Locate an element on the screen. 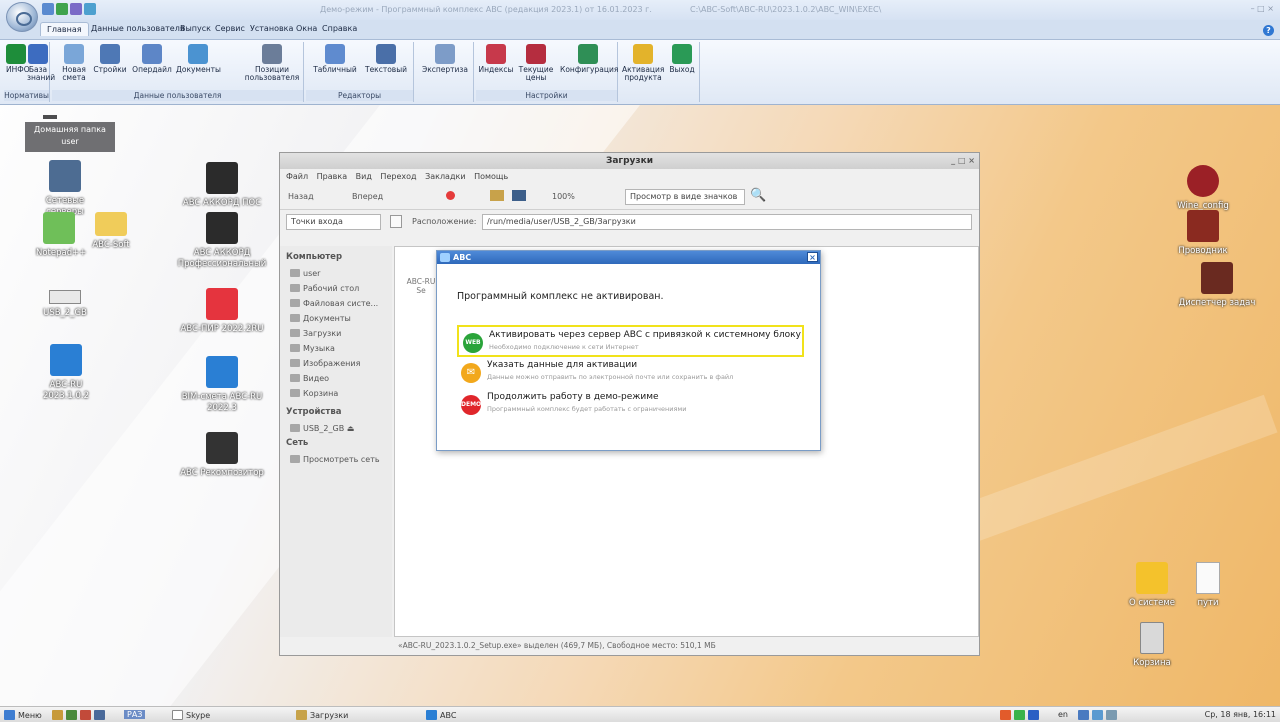 This screenshot has width=1280, height=722. tab-service: Сервис is located at coordinates (230, 28).